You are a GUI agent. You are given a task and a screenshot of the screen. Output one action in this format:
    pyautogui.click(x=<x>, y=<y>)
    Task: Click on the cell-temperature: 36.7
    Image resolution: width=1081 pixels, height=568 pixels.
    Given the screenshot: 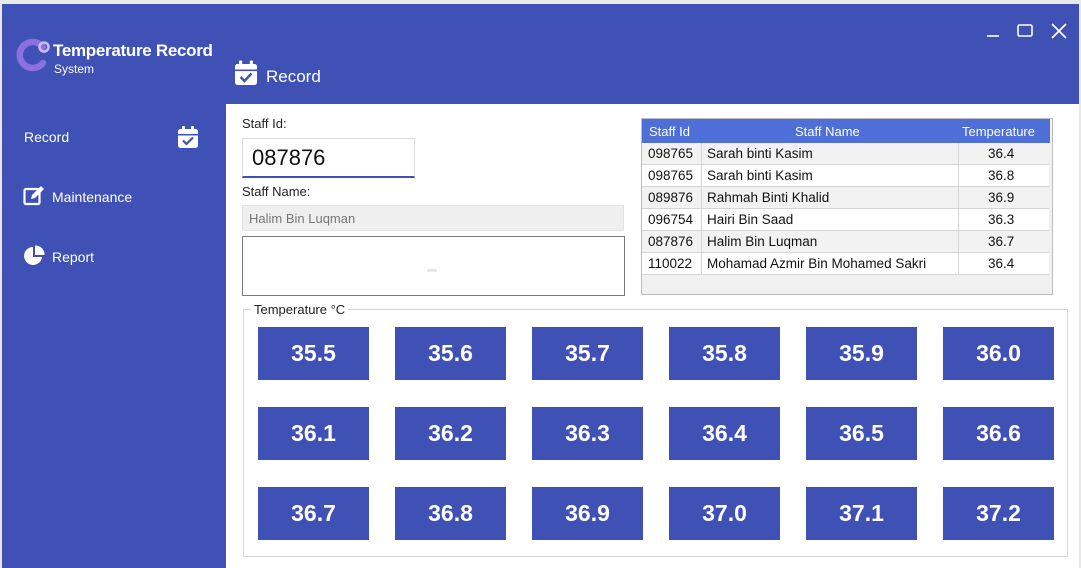 What is the action you would take?
    pyautogui.click(x=1001, y=241)
    